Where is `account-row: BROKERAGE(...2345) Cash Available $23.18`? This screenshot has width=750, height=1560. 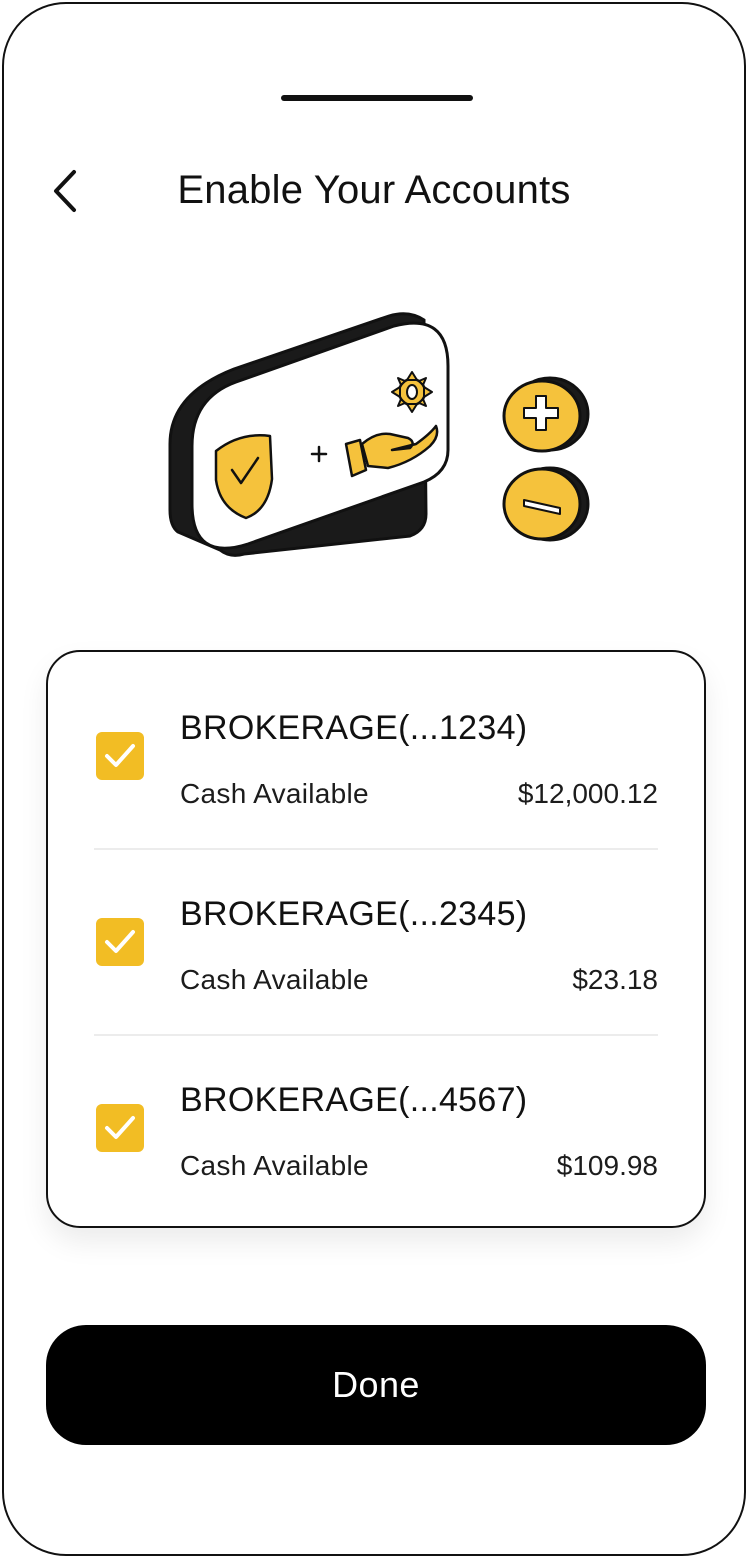
account-row: BROKERAGE(...2345) Cash Available $23.18 is located at coordinates (376, 931).